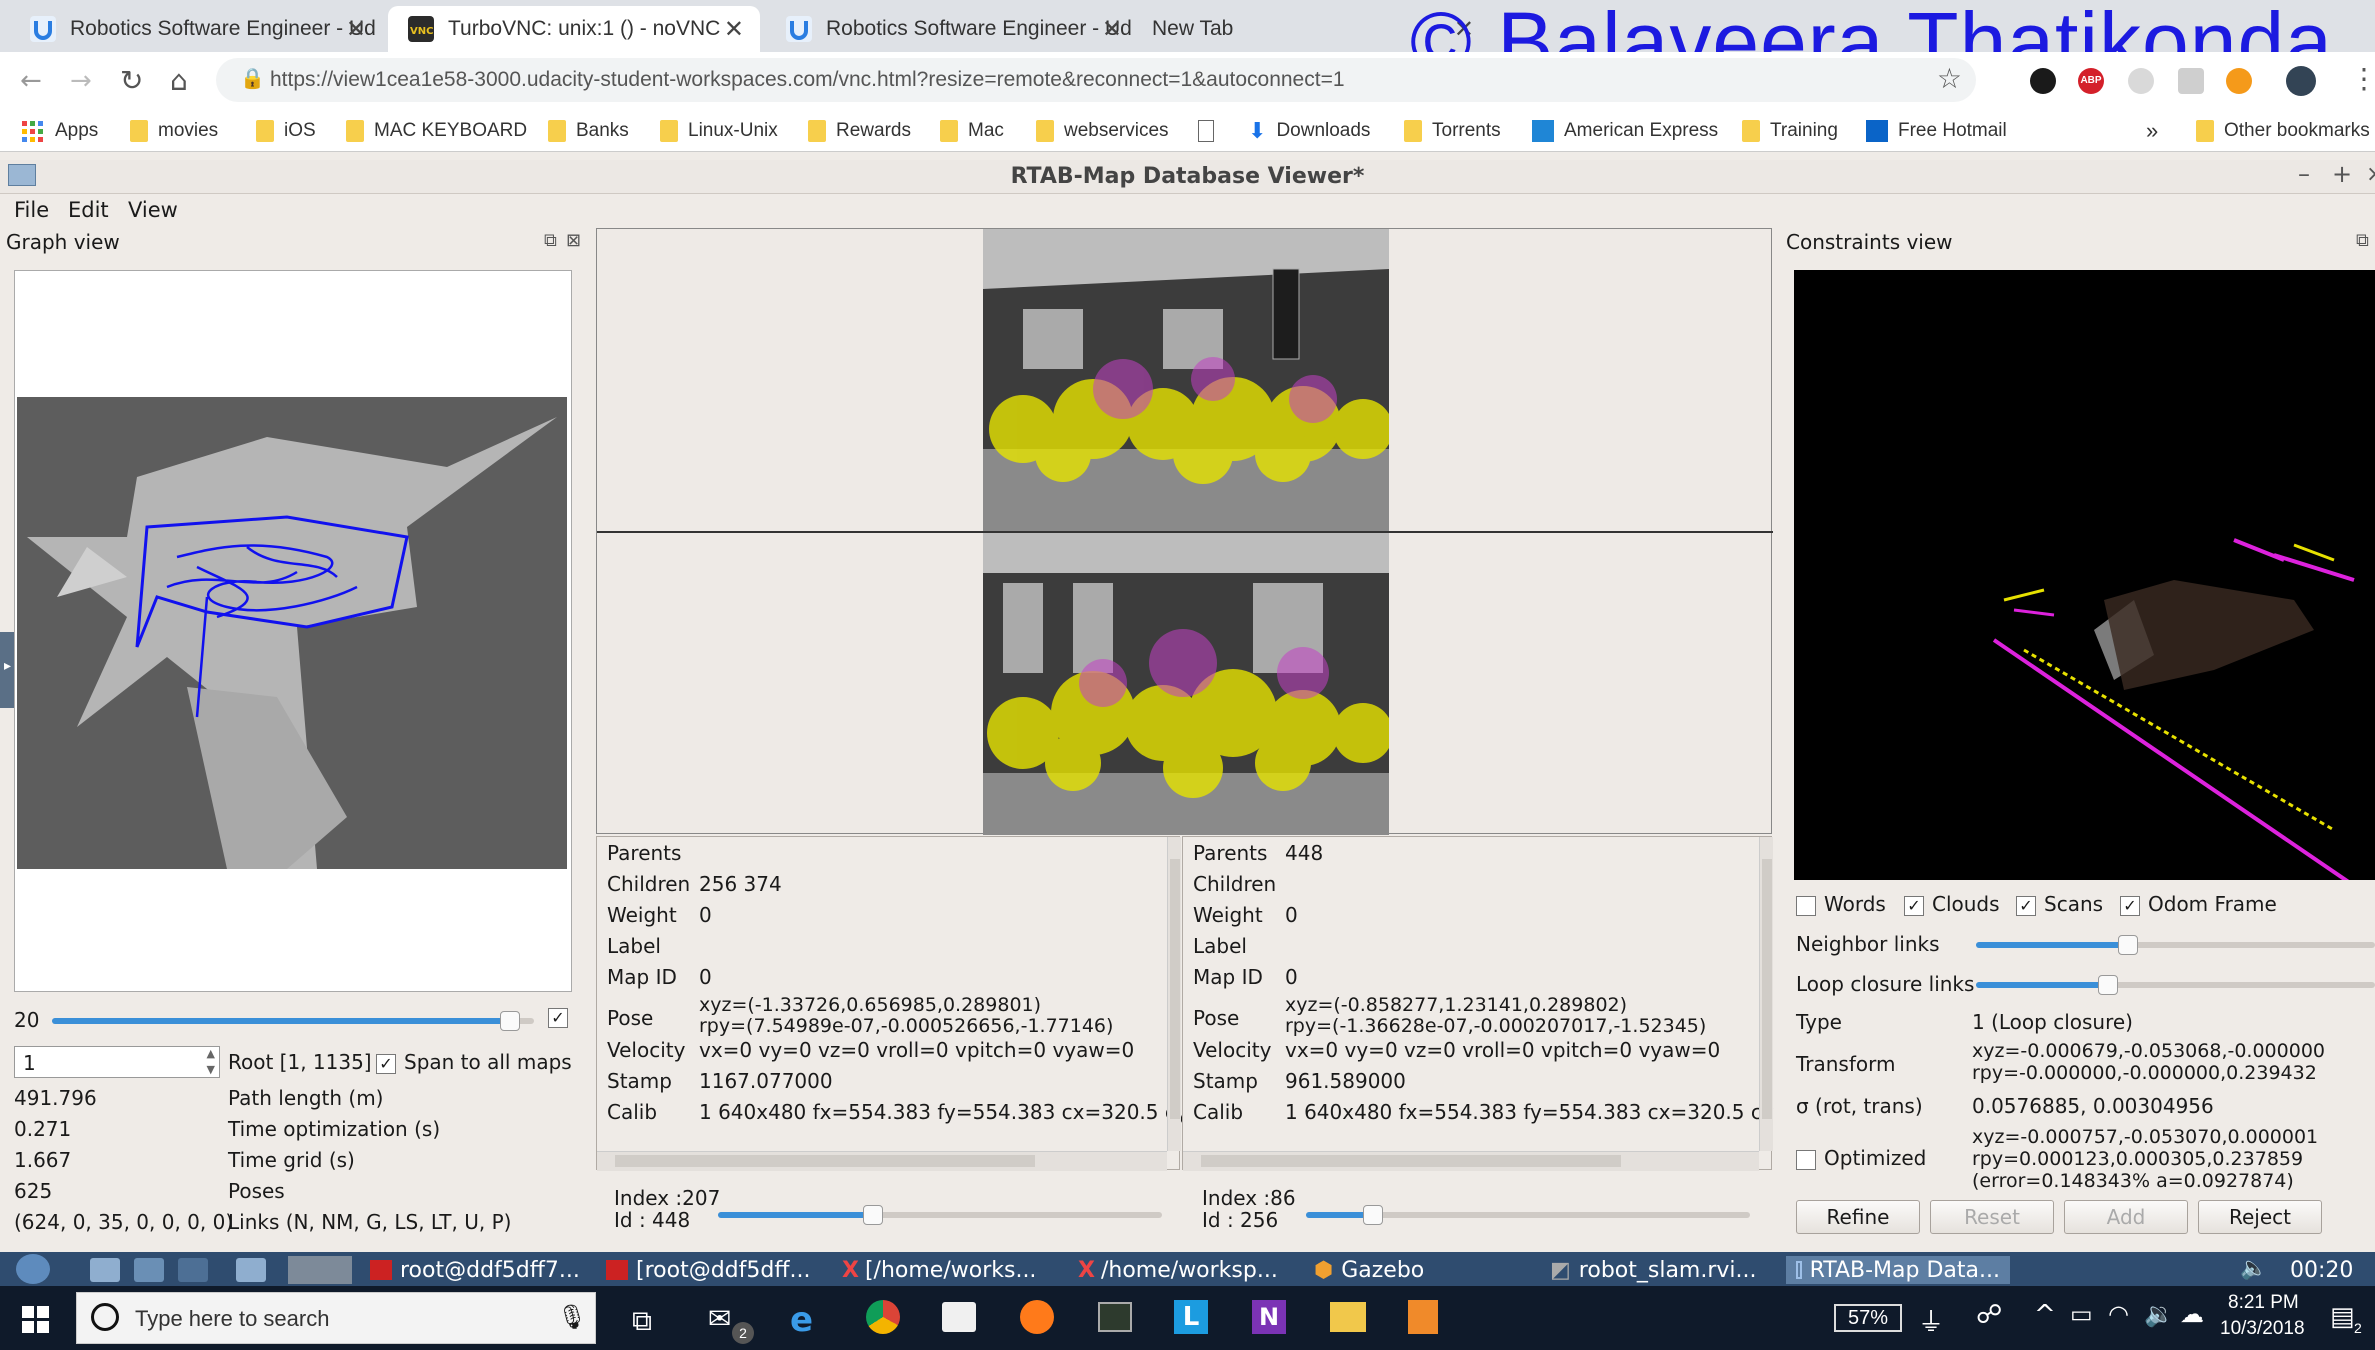  I want to click on bookmark-downloads: ⬇ Downloads, so click(1309, 131).